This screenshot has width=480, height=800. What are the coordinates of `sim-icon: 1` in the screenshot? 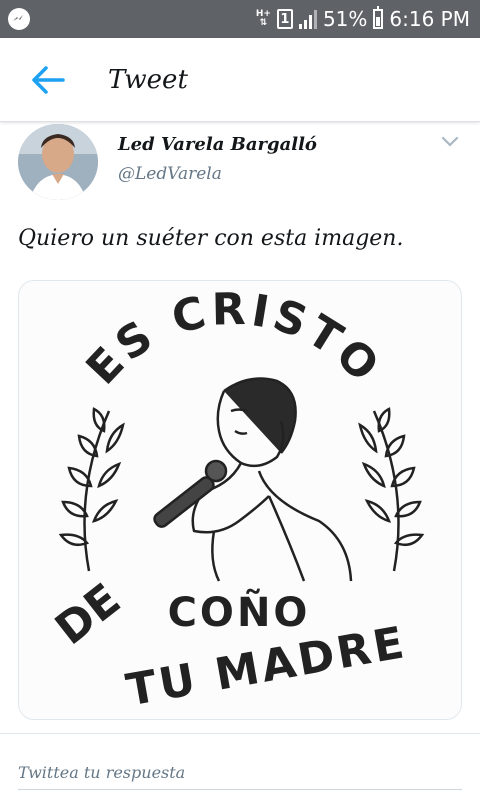 It's located at (284, 19).